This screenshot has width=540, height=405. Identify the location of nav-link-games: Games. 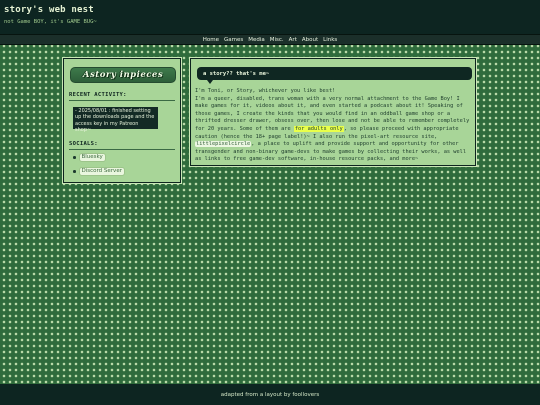
(233, 40).